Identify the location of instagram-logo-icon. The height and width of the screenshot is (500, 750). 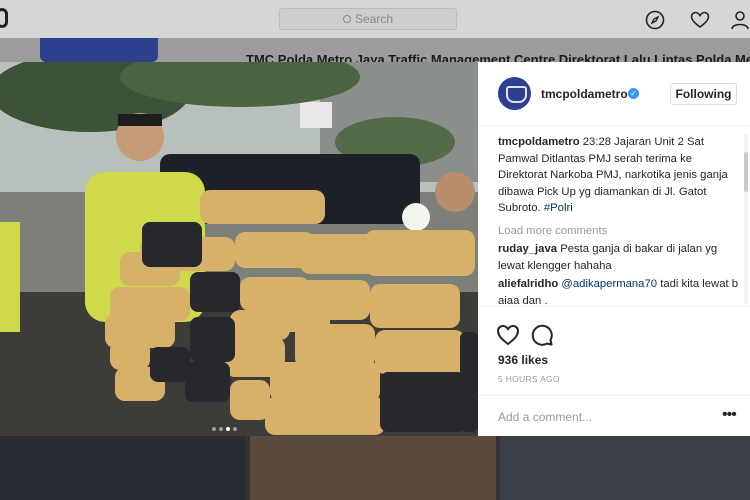
(4, 18).